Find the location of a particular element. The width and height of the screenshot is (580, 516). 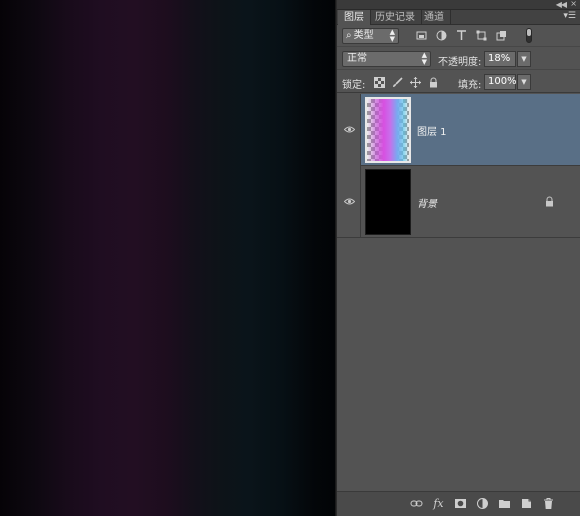

layer-name: 图层 1 is located at coordinates (432, 130).